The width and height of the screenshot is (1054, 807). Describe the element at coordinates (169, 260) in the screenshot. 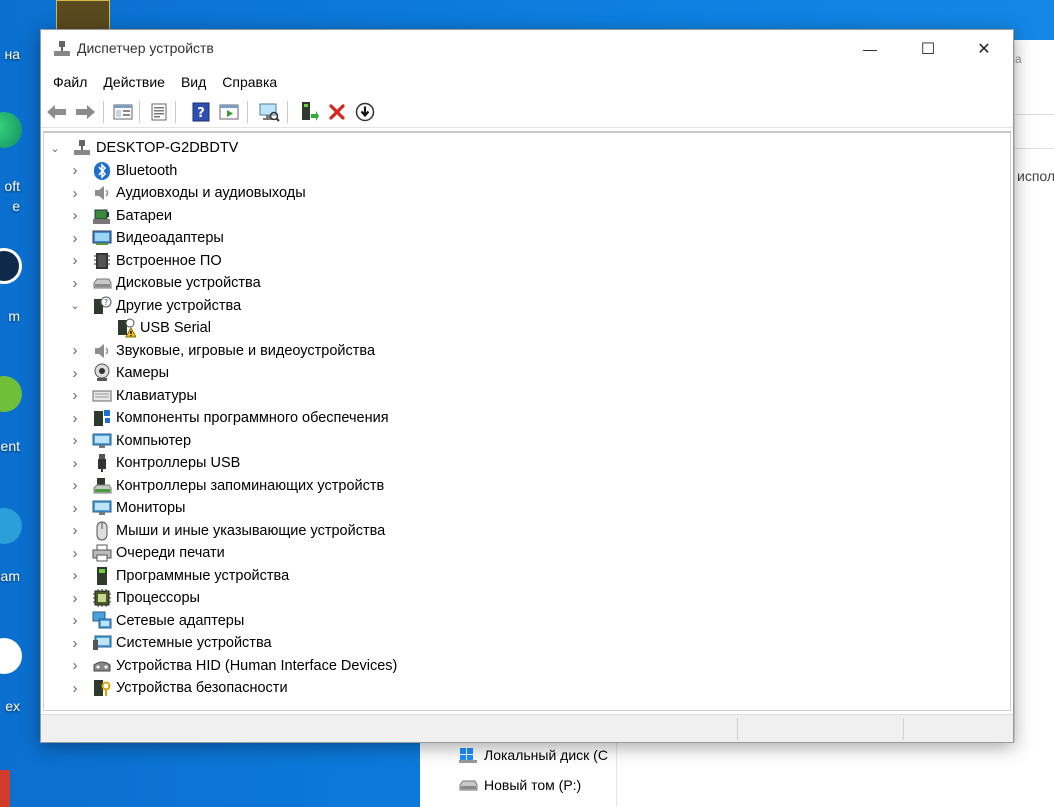

I see `tree-item-label: Встроенное ПО` at that location.